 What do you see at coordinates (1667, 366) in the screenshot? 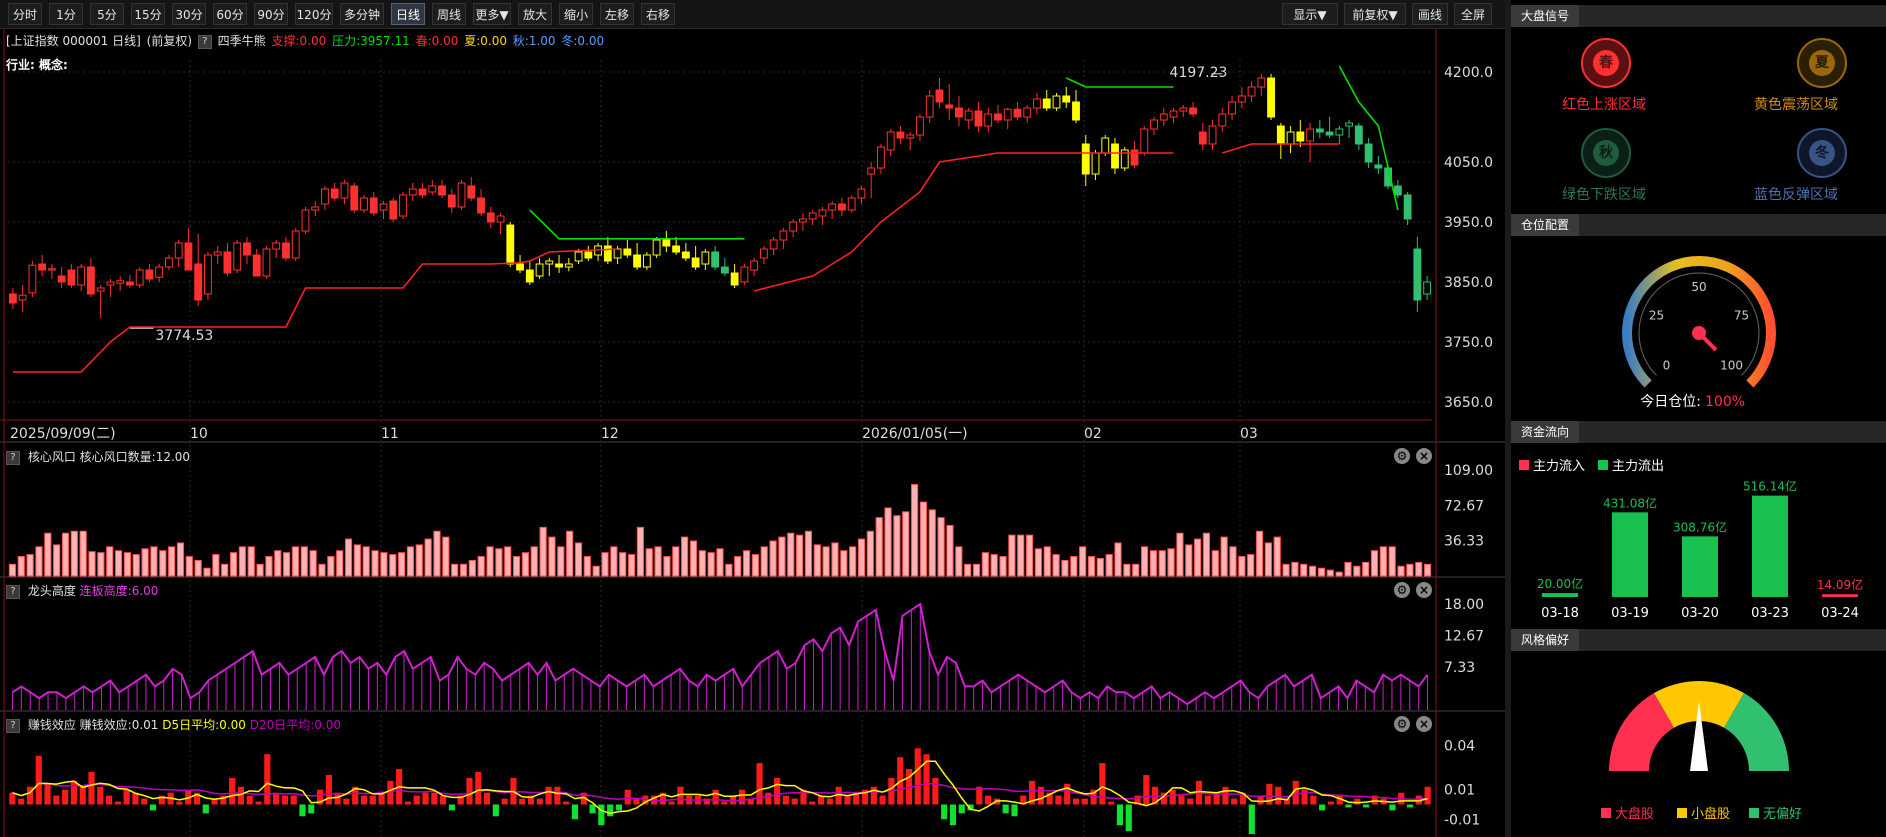
I see `gauge-tick-label: 0` at bounding box center [1667, 366].